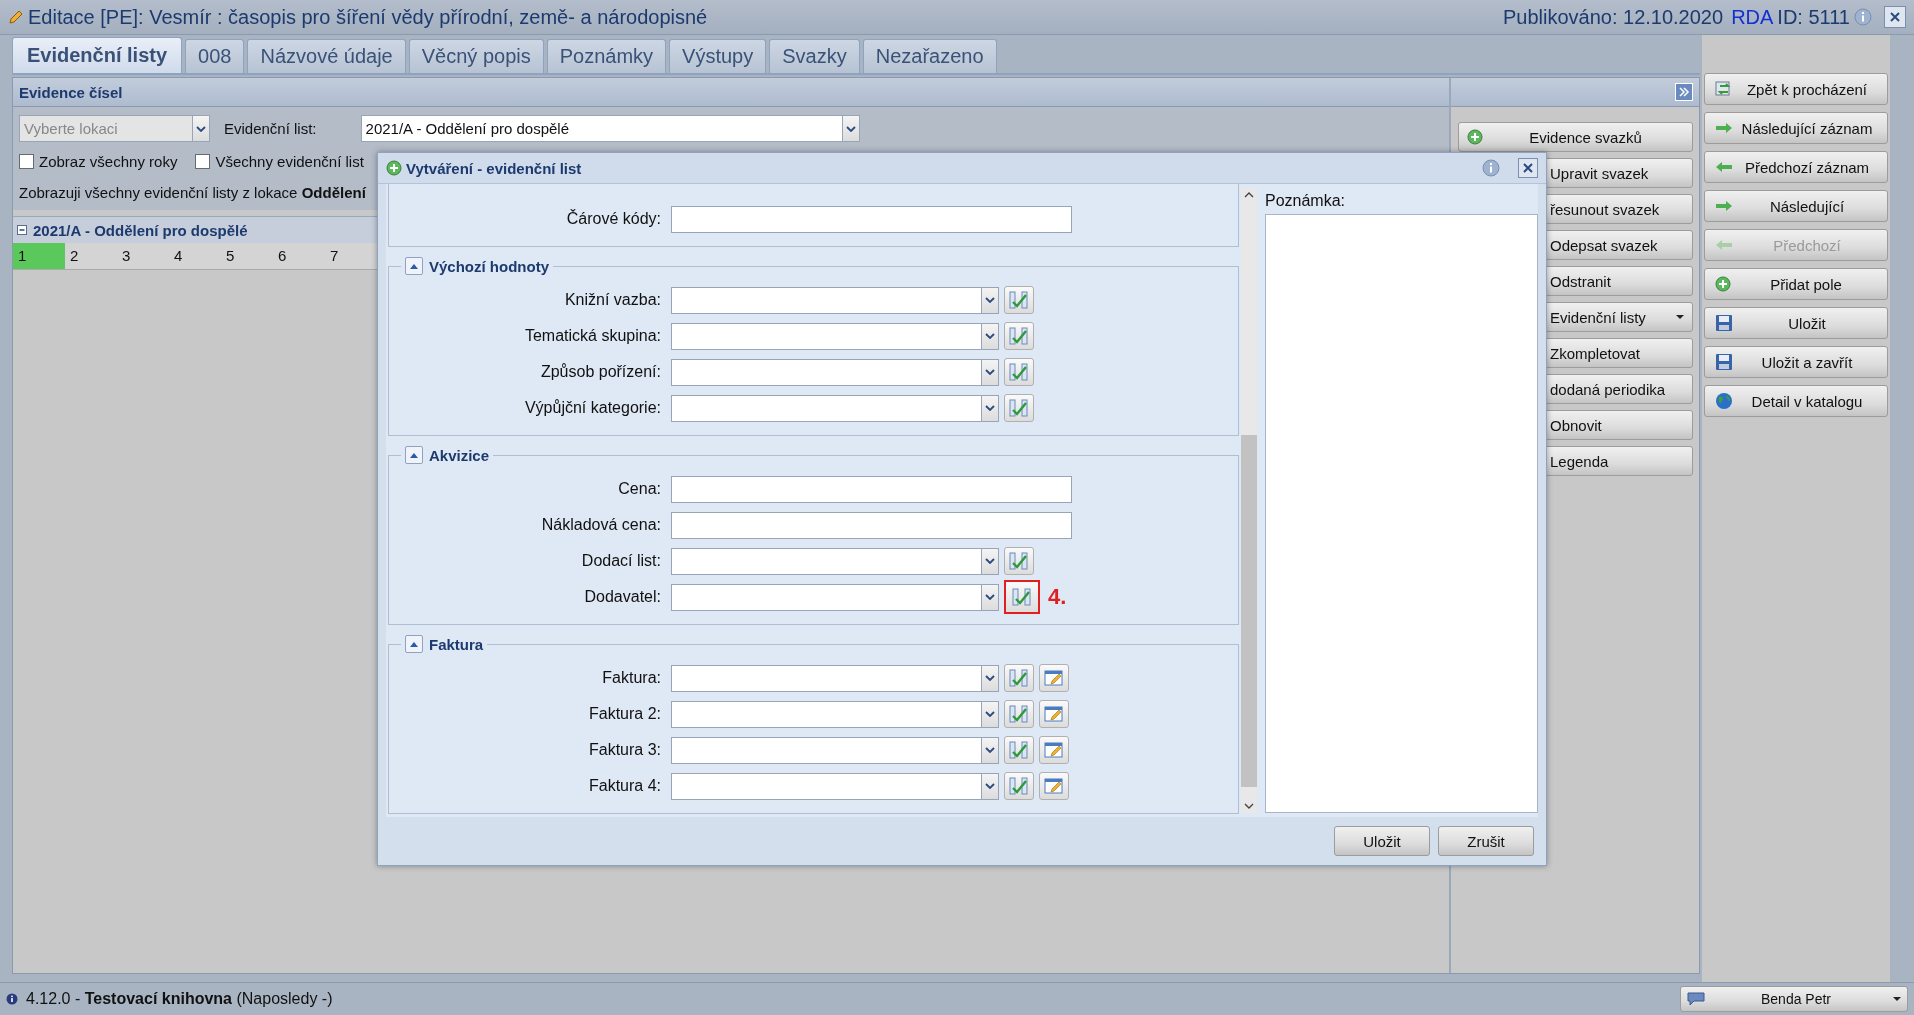 This screenshot has width=1914, height=1015. Describe the element at coordinates (247, 256) in the screenshot. I see `issue-cell: 5` at that location.